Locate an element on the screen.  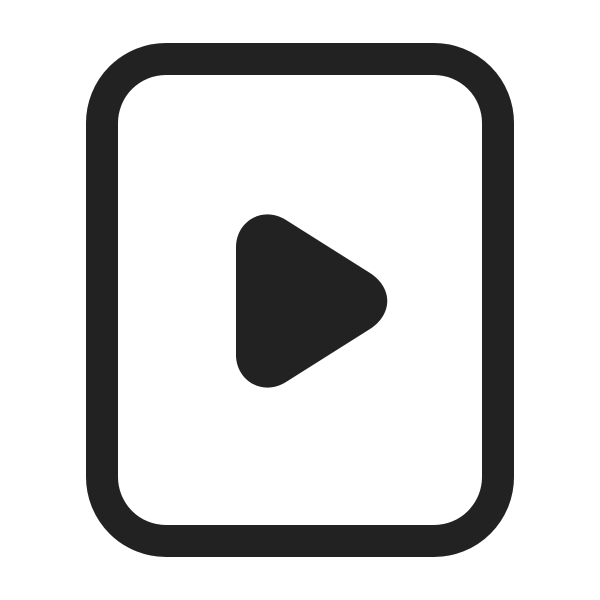
play-triangle-icon is located at coordinates (312, 301).